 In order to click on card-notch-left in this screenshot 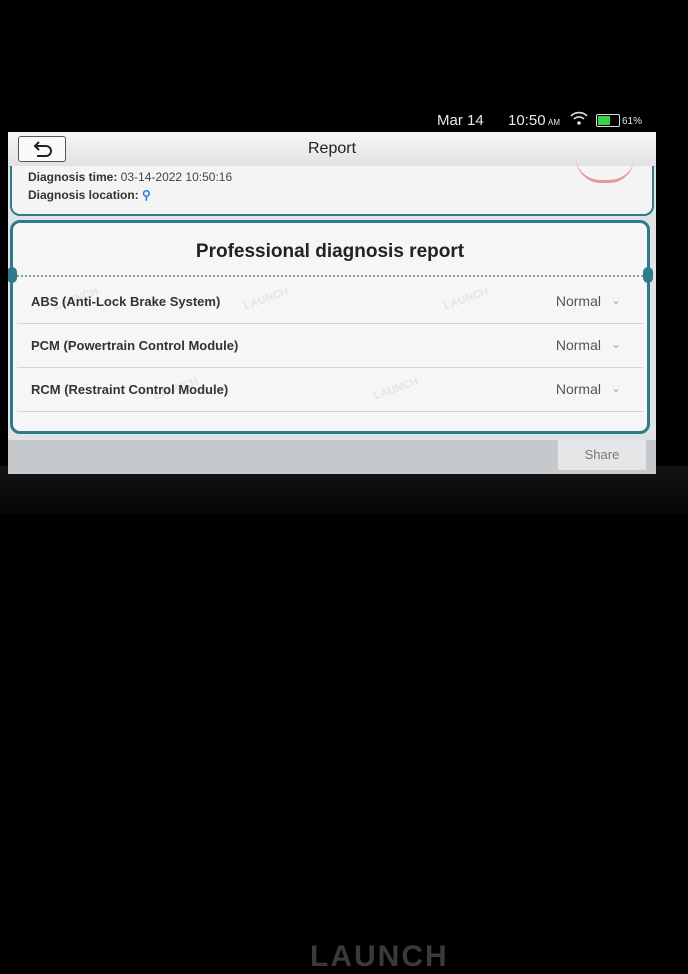, I will do `click(12, 275)`.